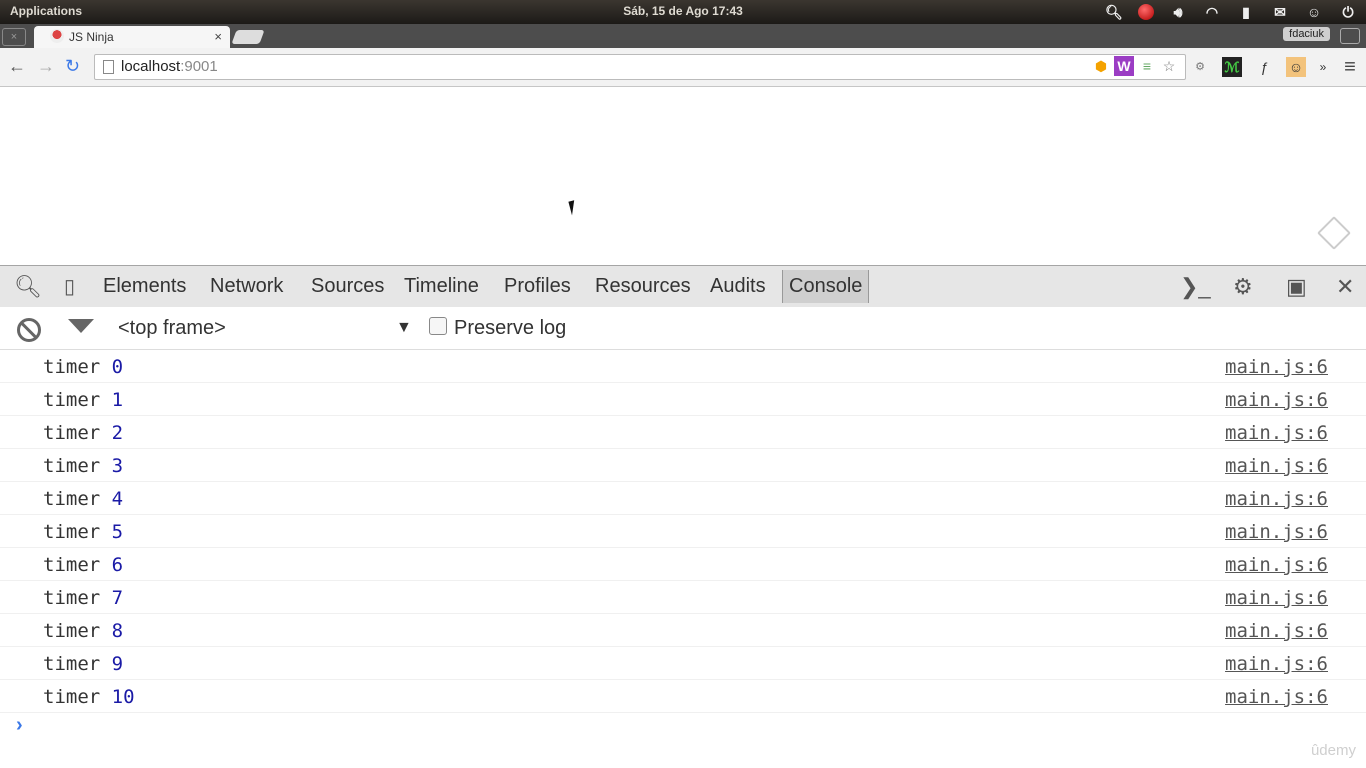 The height and width of the screenshot is (768, 1366). Describe the element at coordinates (1231, 12) in the screenshot. I see `system-tray: 🔍︎ 🔊︎ ◠ ▮ ✉ ☺ ⏻` at that location.